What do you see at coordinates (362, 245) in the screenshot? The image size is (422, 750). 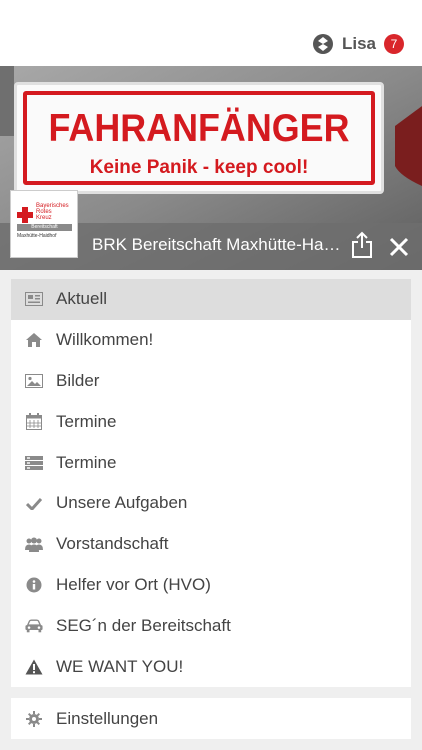 I see `share-icon` at bounding box center [362, 245].